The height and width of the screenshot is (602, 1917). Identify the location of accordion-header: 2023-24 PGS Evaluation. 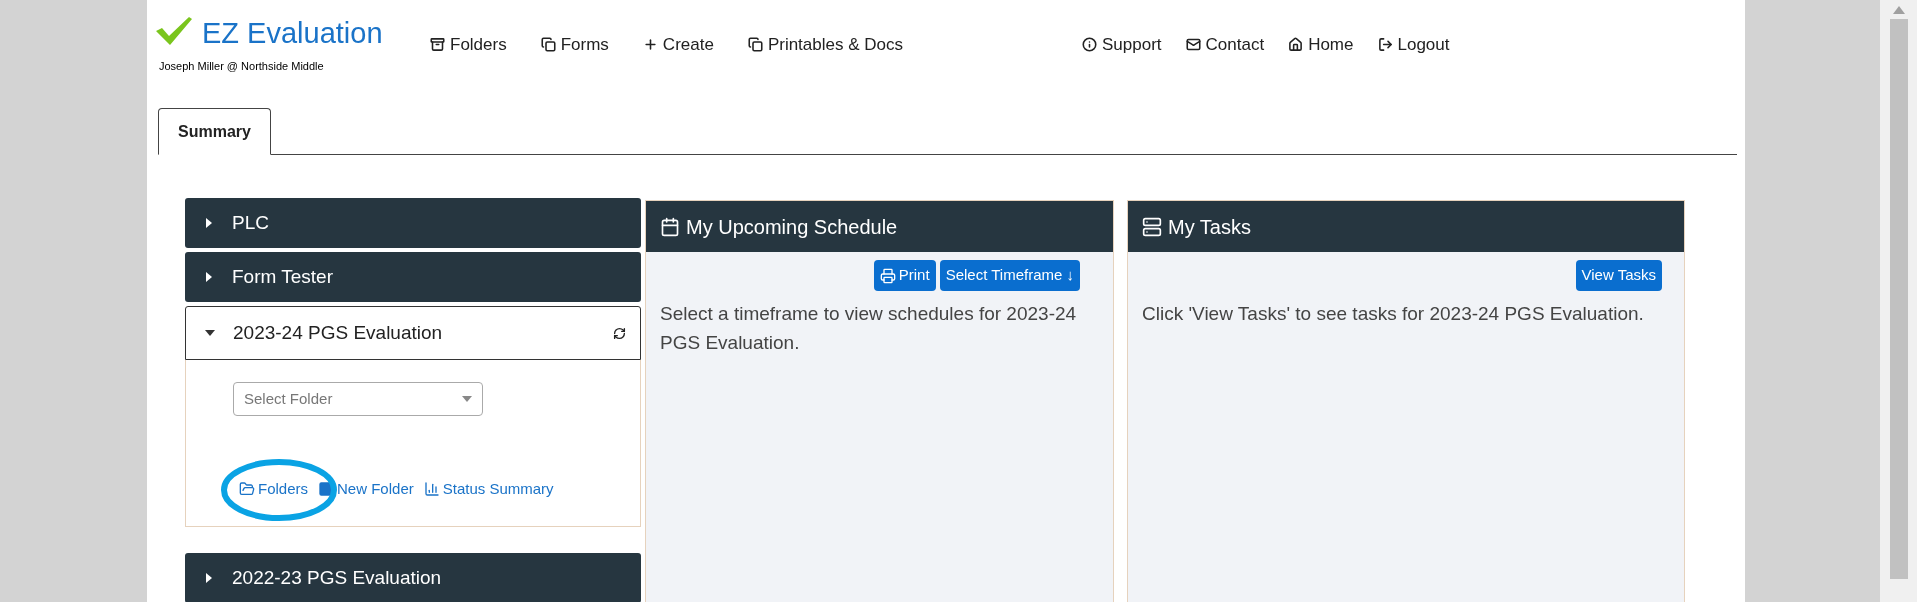
(413, 333).